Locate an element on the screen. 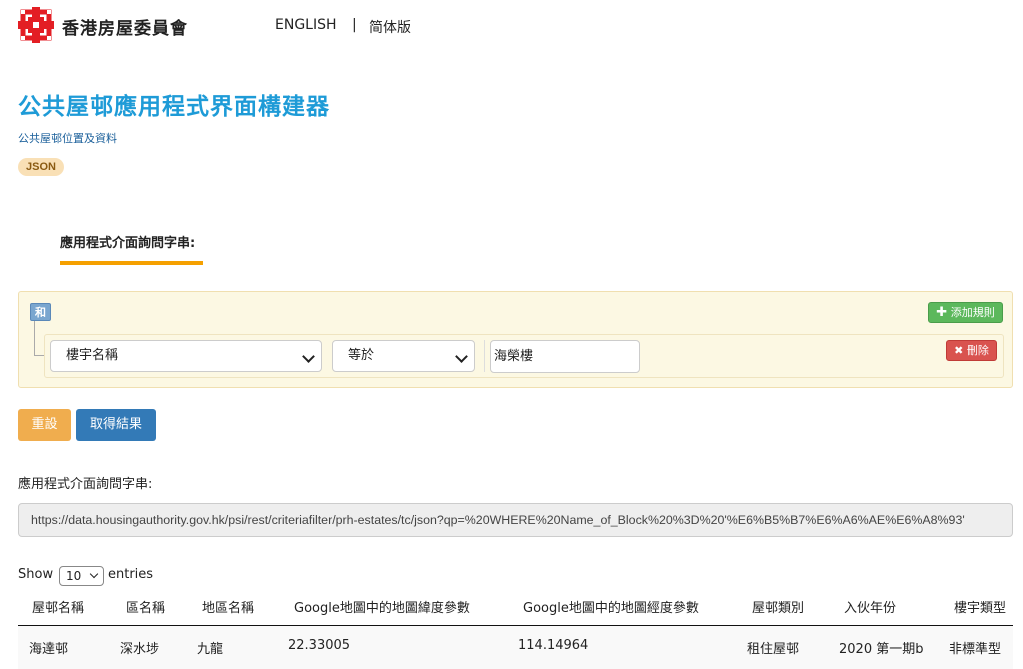  column-header-longitude: Google地圖中的地圖經度參數 is located at coordinates (611, 606).